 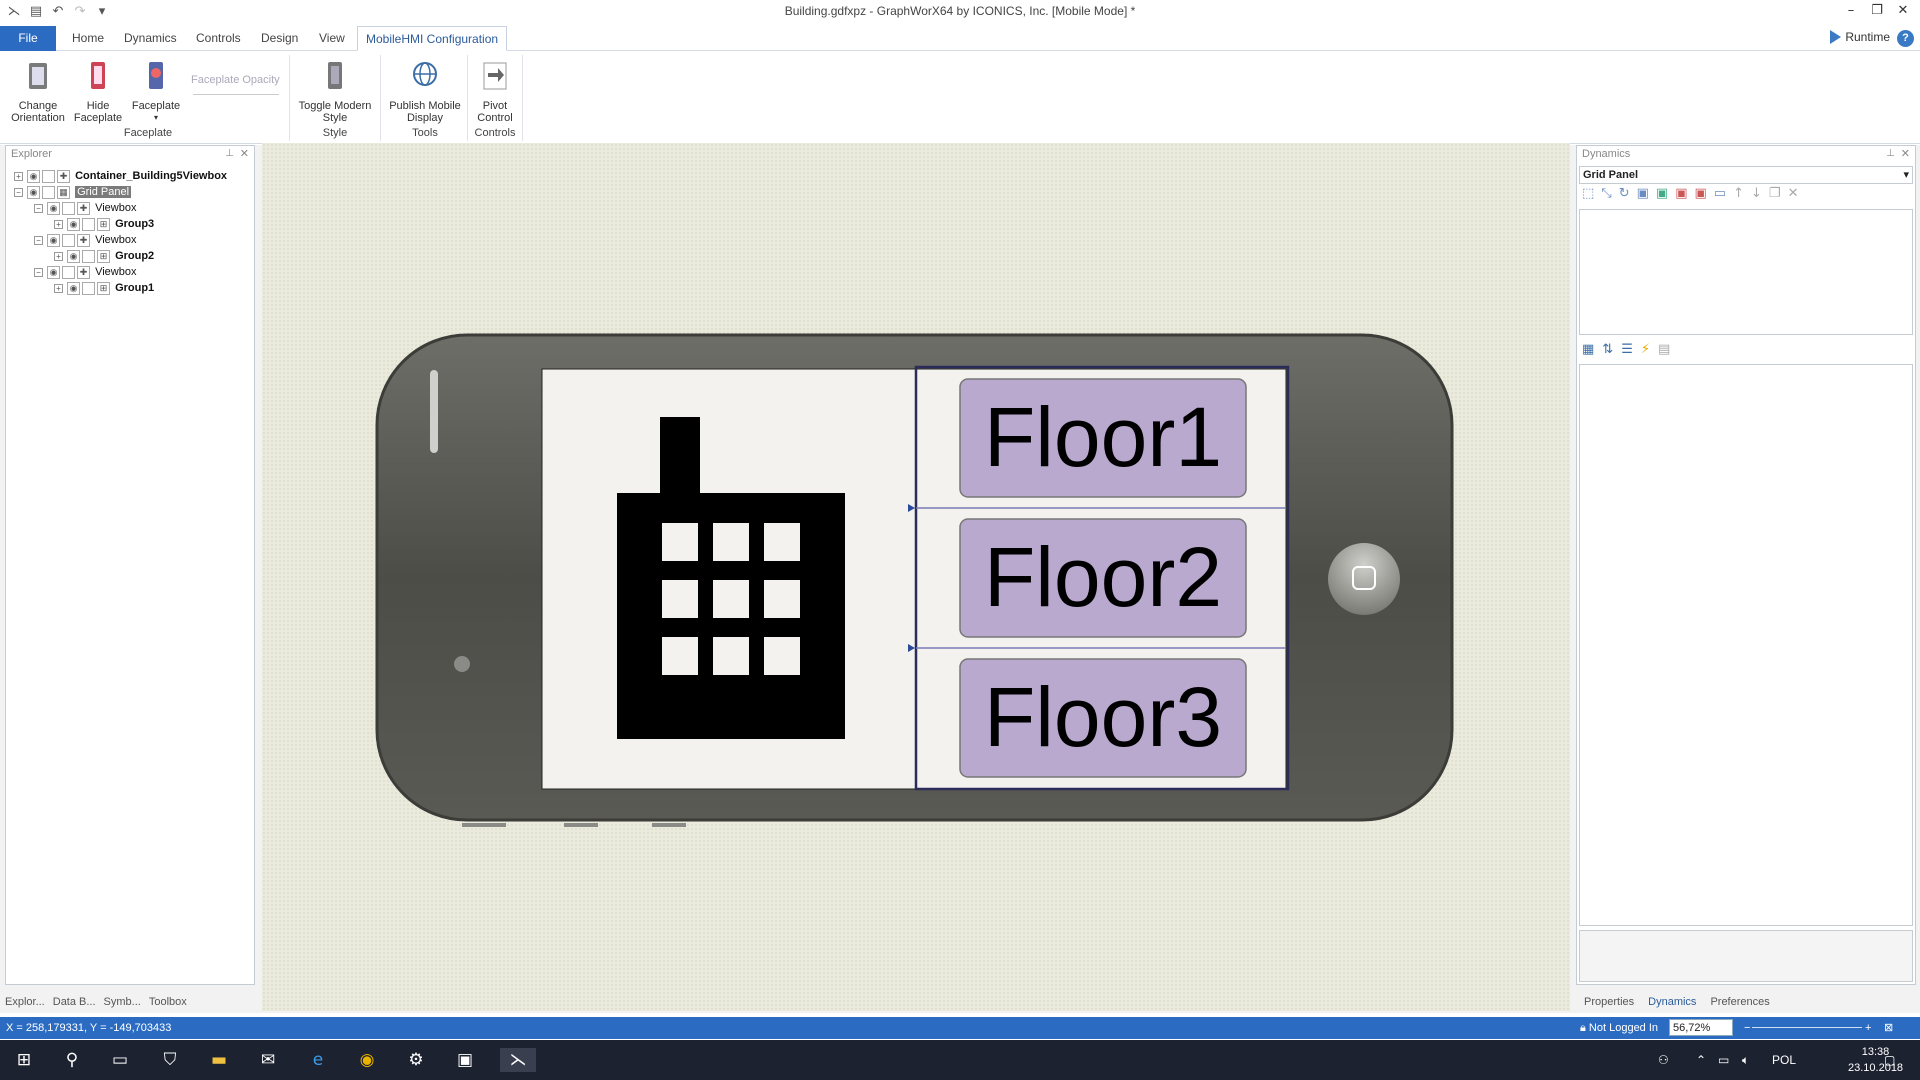 What do you see at coordinates (168, 1002) in the screenshot?
I see `tab-toolbox: Toolbox` at bounding box center [168, 1002].